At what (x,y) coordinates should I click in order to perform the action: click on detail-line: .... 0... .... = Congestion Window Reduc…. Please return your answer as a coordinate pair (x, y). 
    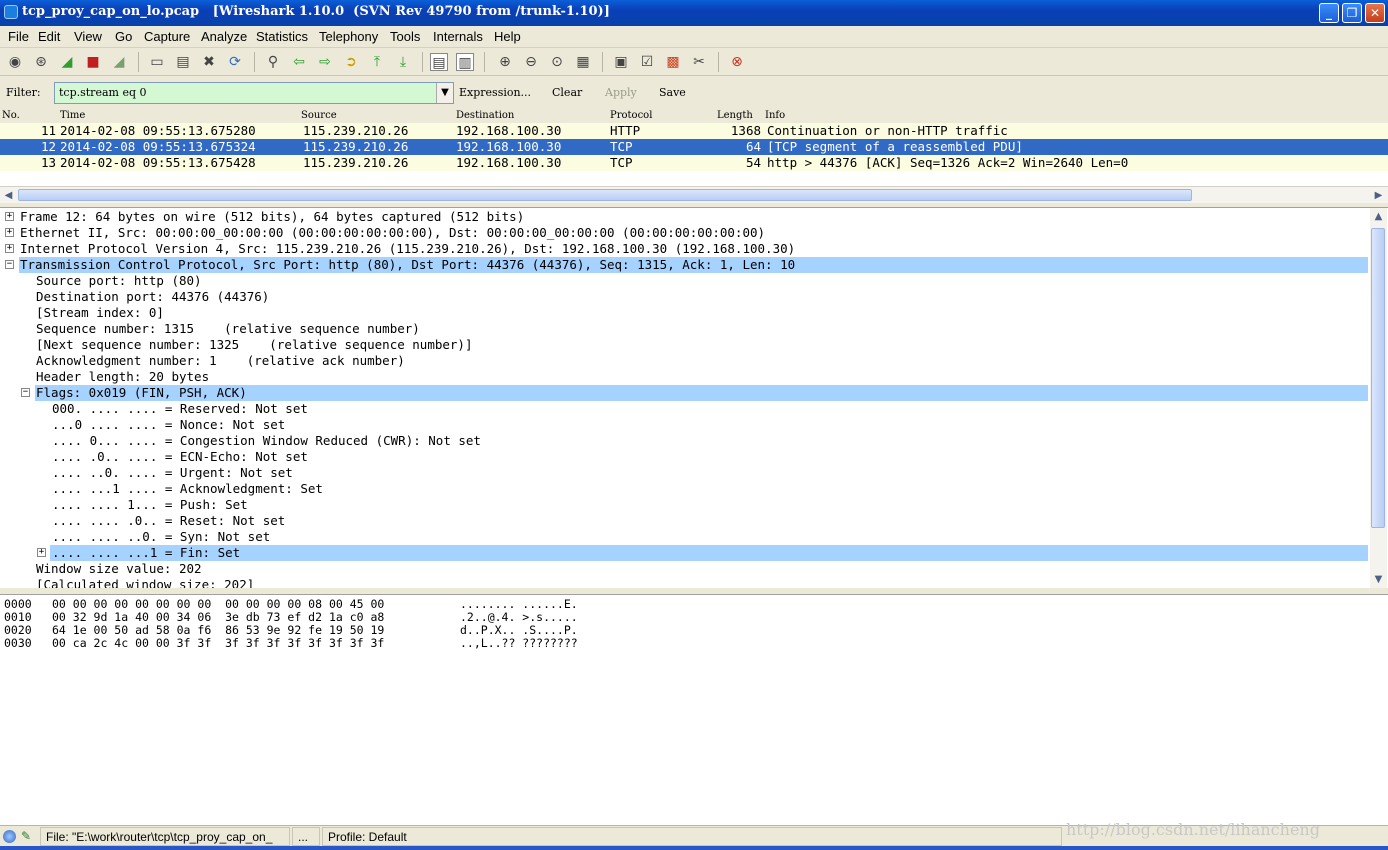
    Looking at the image, I should click on (266, 441).